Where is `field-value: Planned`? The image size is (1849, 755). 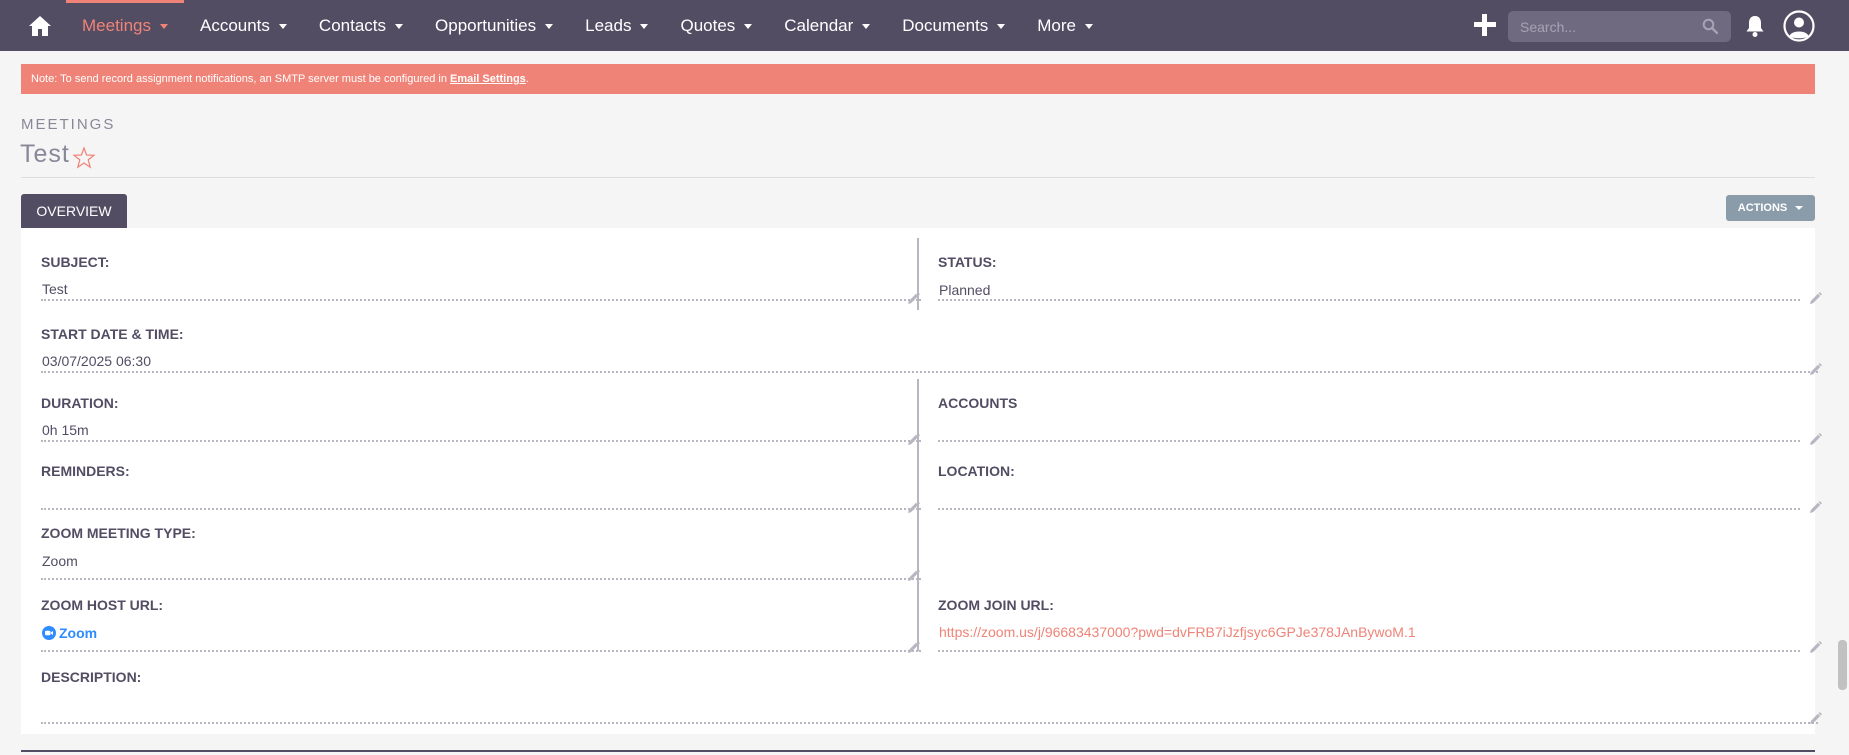 field-value: Planned is located at coordinates (965, 290).